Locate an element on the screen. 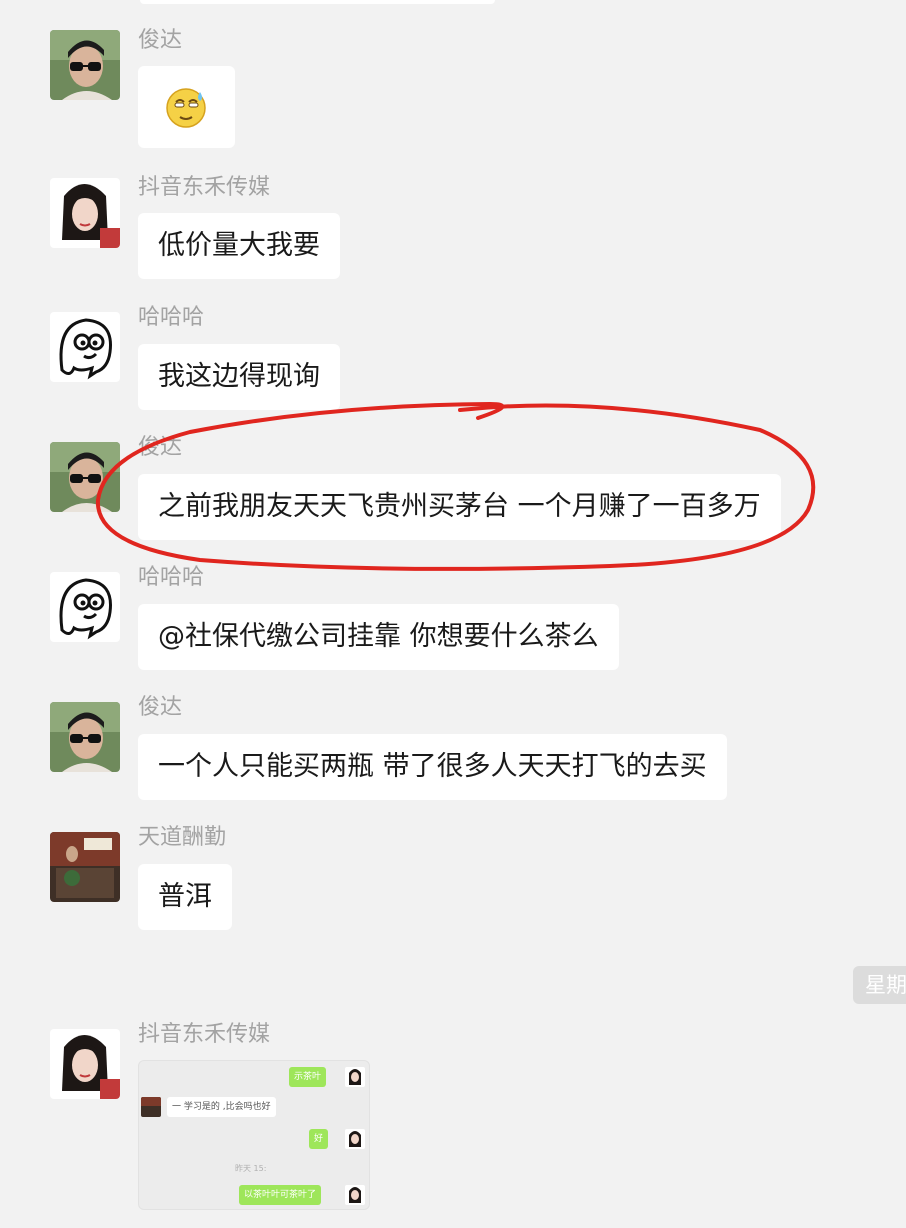 The height and width of the screenshot is (1228, 906). time-badge: 星期 is located at coordinates (879, 985).